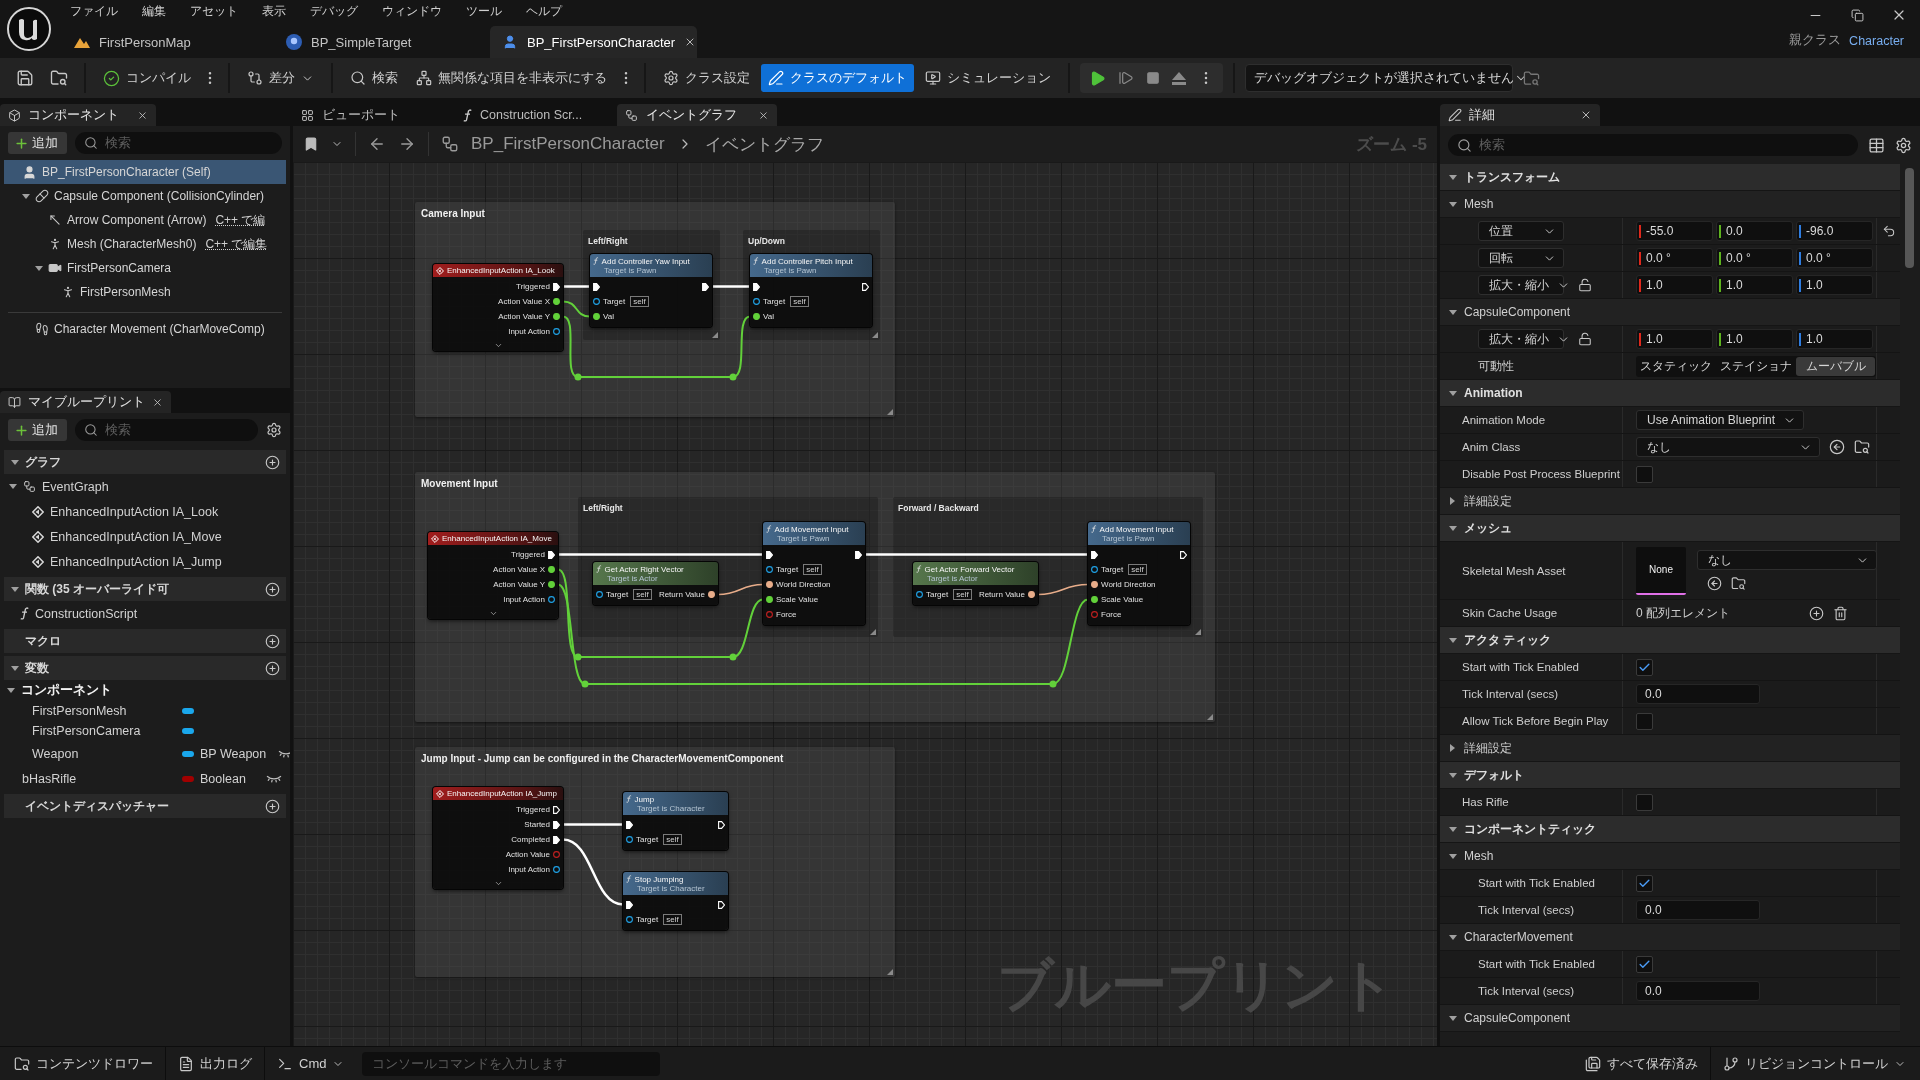  I want to click on edit-in-cpp-link: C++ で編, so click(240, 220).